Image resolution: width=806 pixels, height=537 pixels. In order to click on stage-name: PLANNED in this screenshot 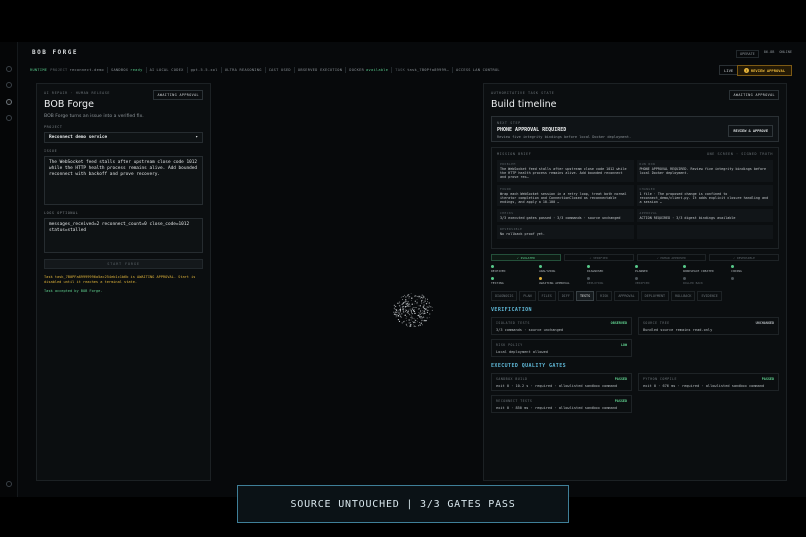, I will do `click(641, 271)`.